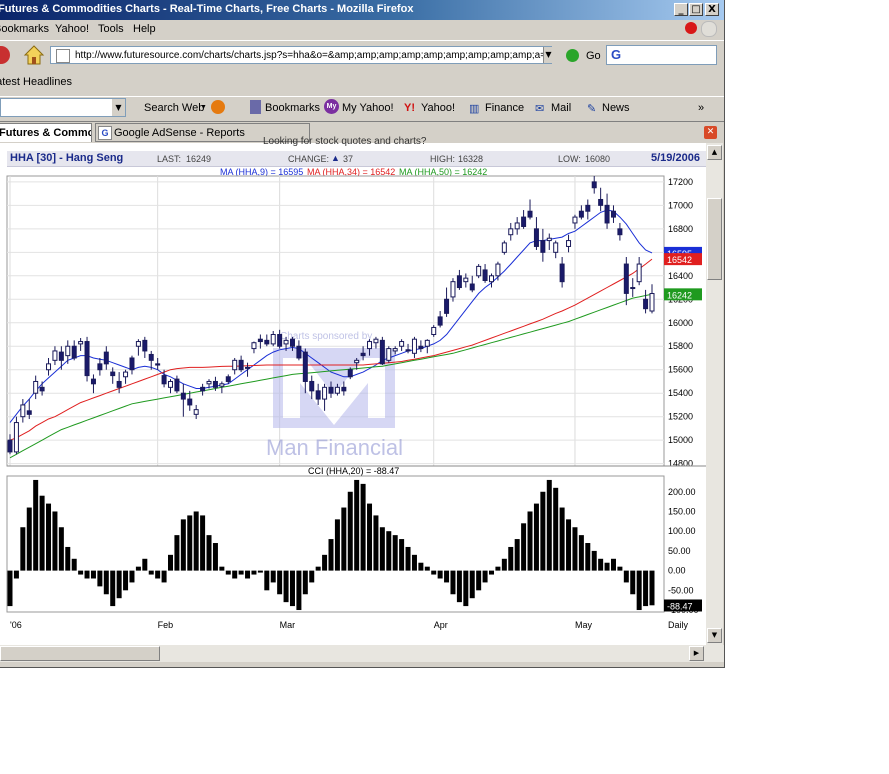  Describe the element at coordinates (118, 107) in the screenshot. I see `yahoo-search-dropdown-icon: ▼` at that location.